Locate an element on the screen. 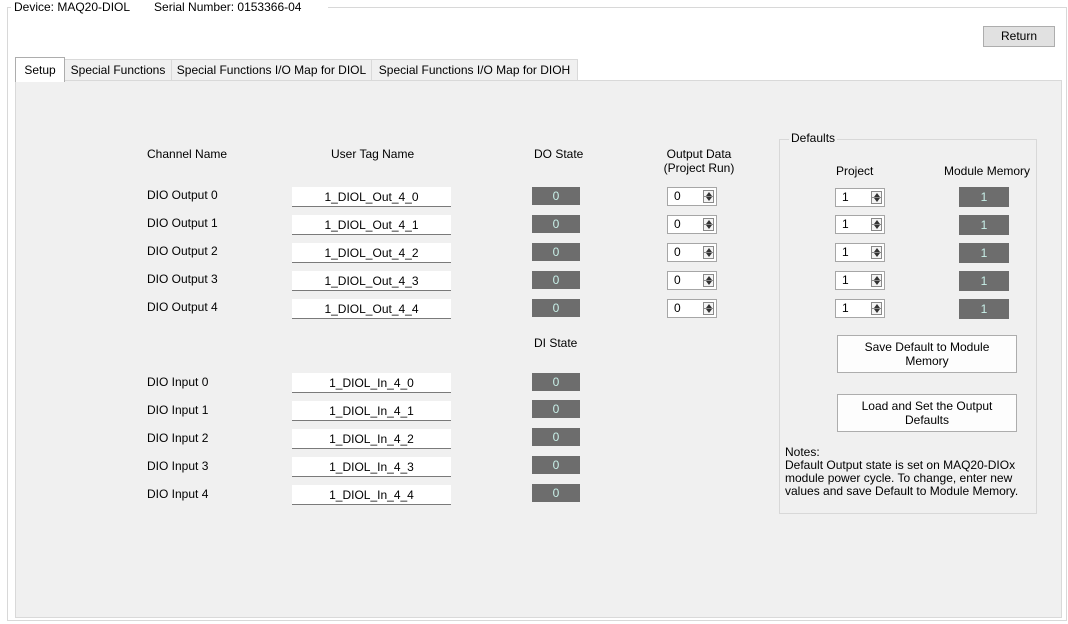  di-state-indicator-1: 0 is located at coordinates (556, 409).